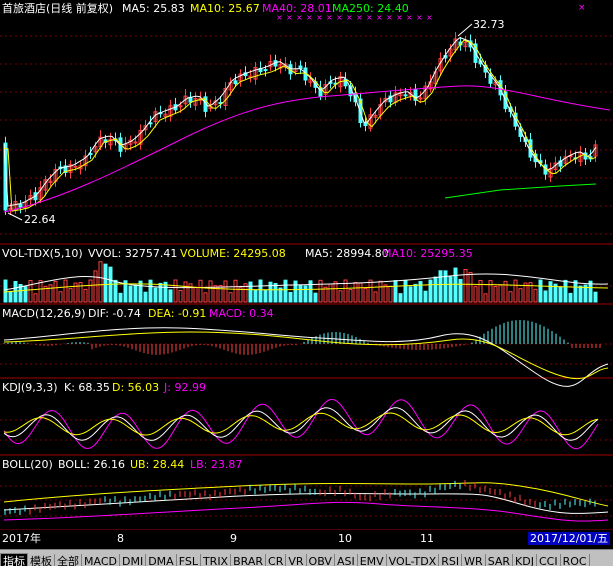  I want to click on high-price-label: 32.73, so click(489, 24).